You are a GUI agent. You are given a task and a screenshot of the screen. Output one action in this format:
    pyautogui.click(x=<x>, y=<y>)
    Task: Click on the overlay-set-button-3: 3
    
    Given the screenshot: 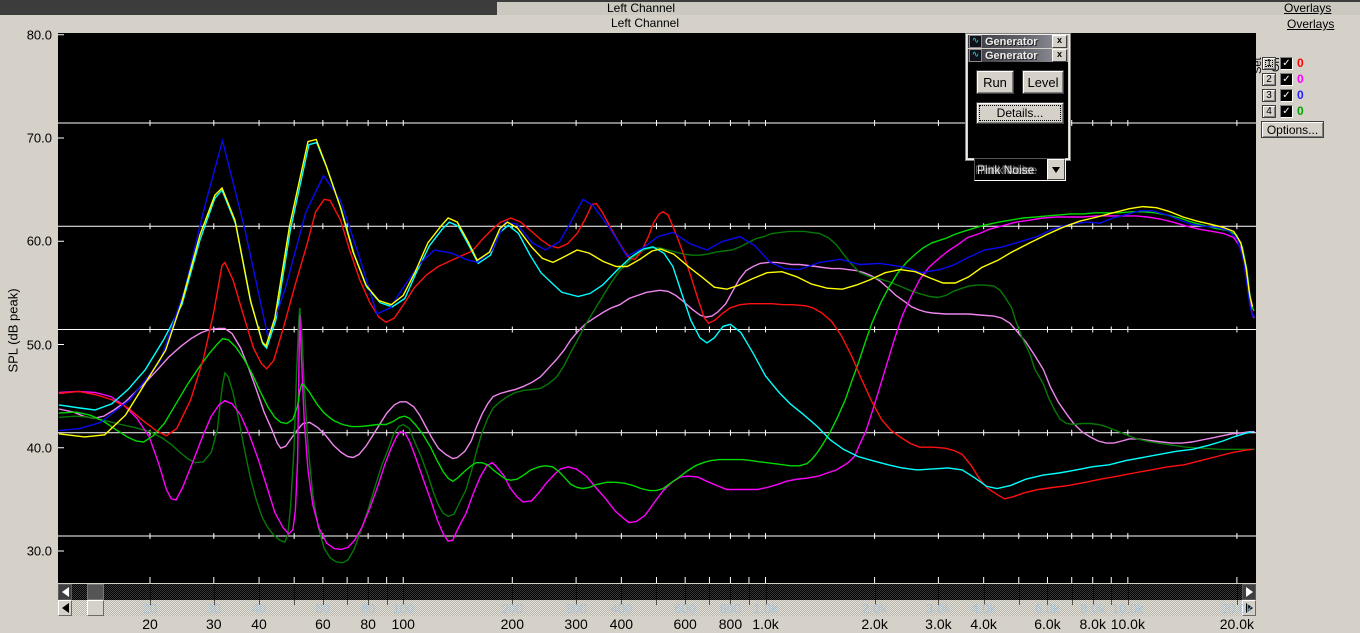 What is the action you would take?
    pyautogui.click(x=1269, y=95)
    